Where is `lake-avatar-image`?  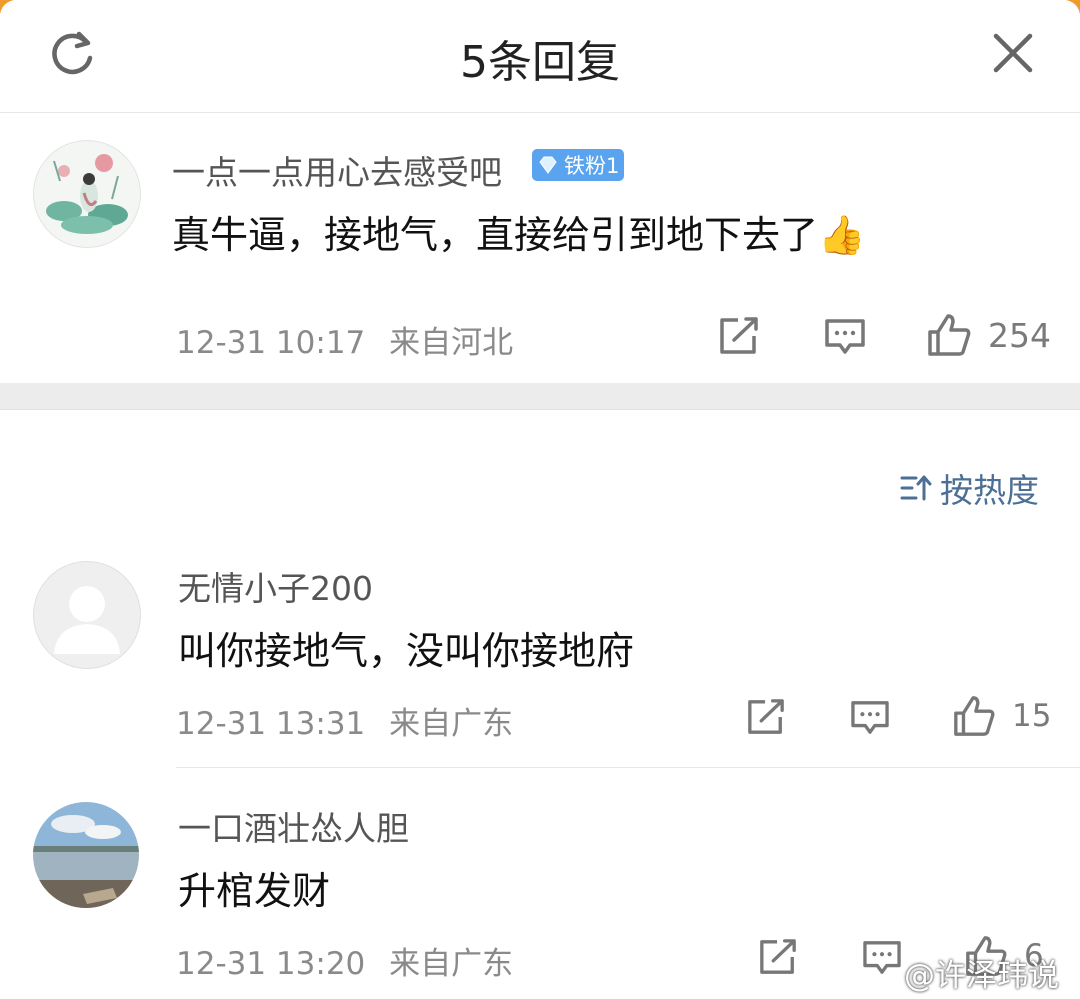
lake-avatar-image is located at coordinates (86, 855).